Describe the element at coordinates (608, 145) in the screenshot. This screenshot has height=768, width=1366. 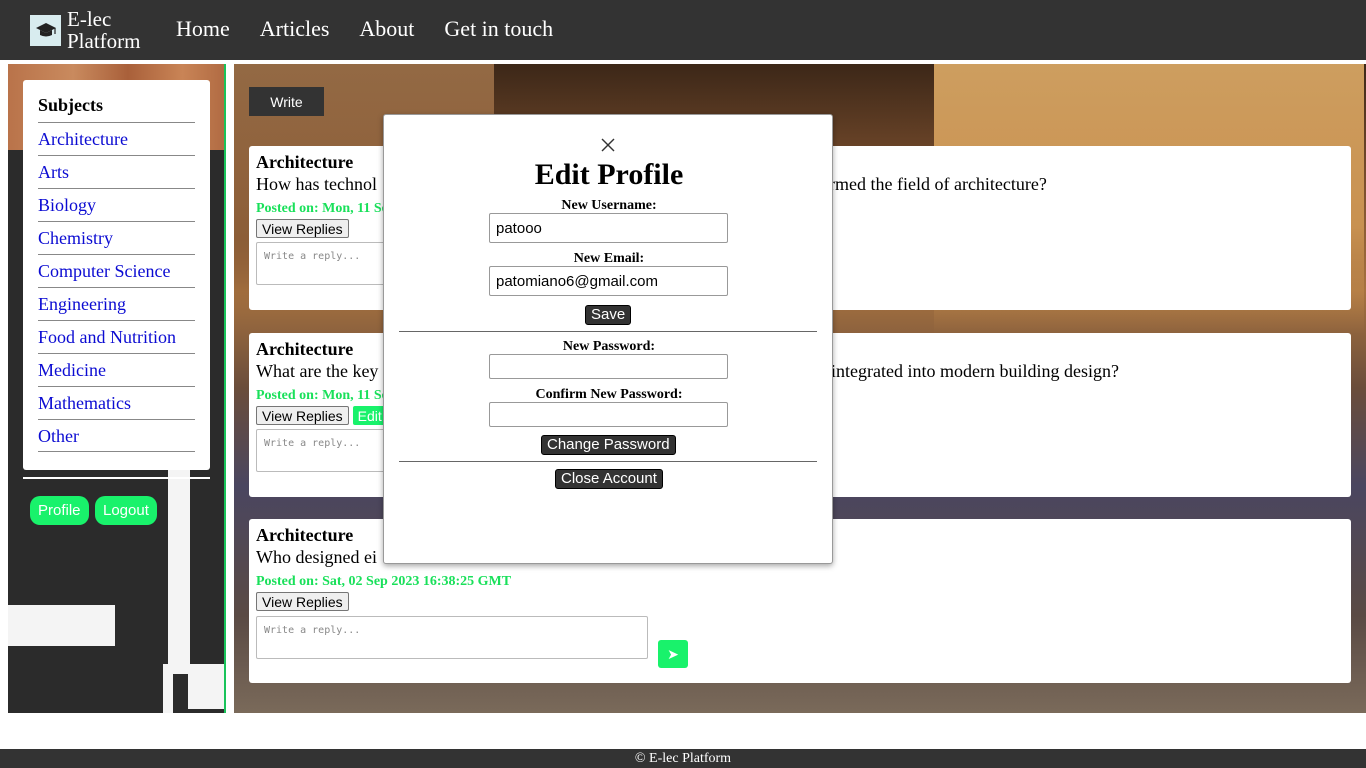
I see `close-icon` at that location.